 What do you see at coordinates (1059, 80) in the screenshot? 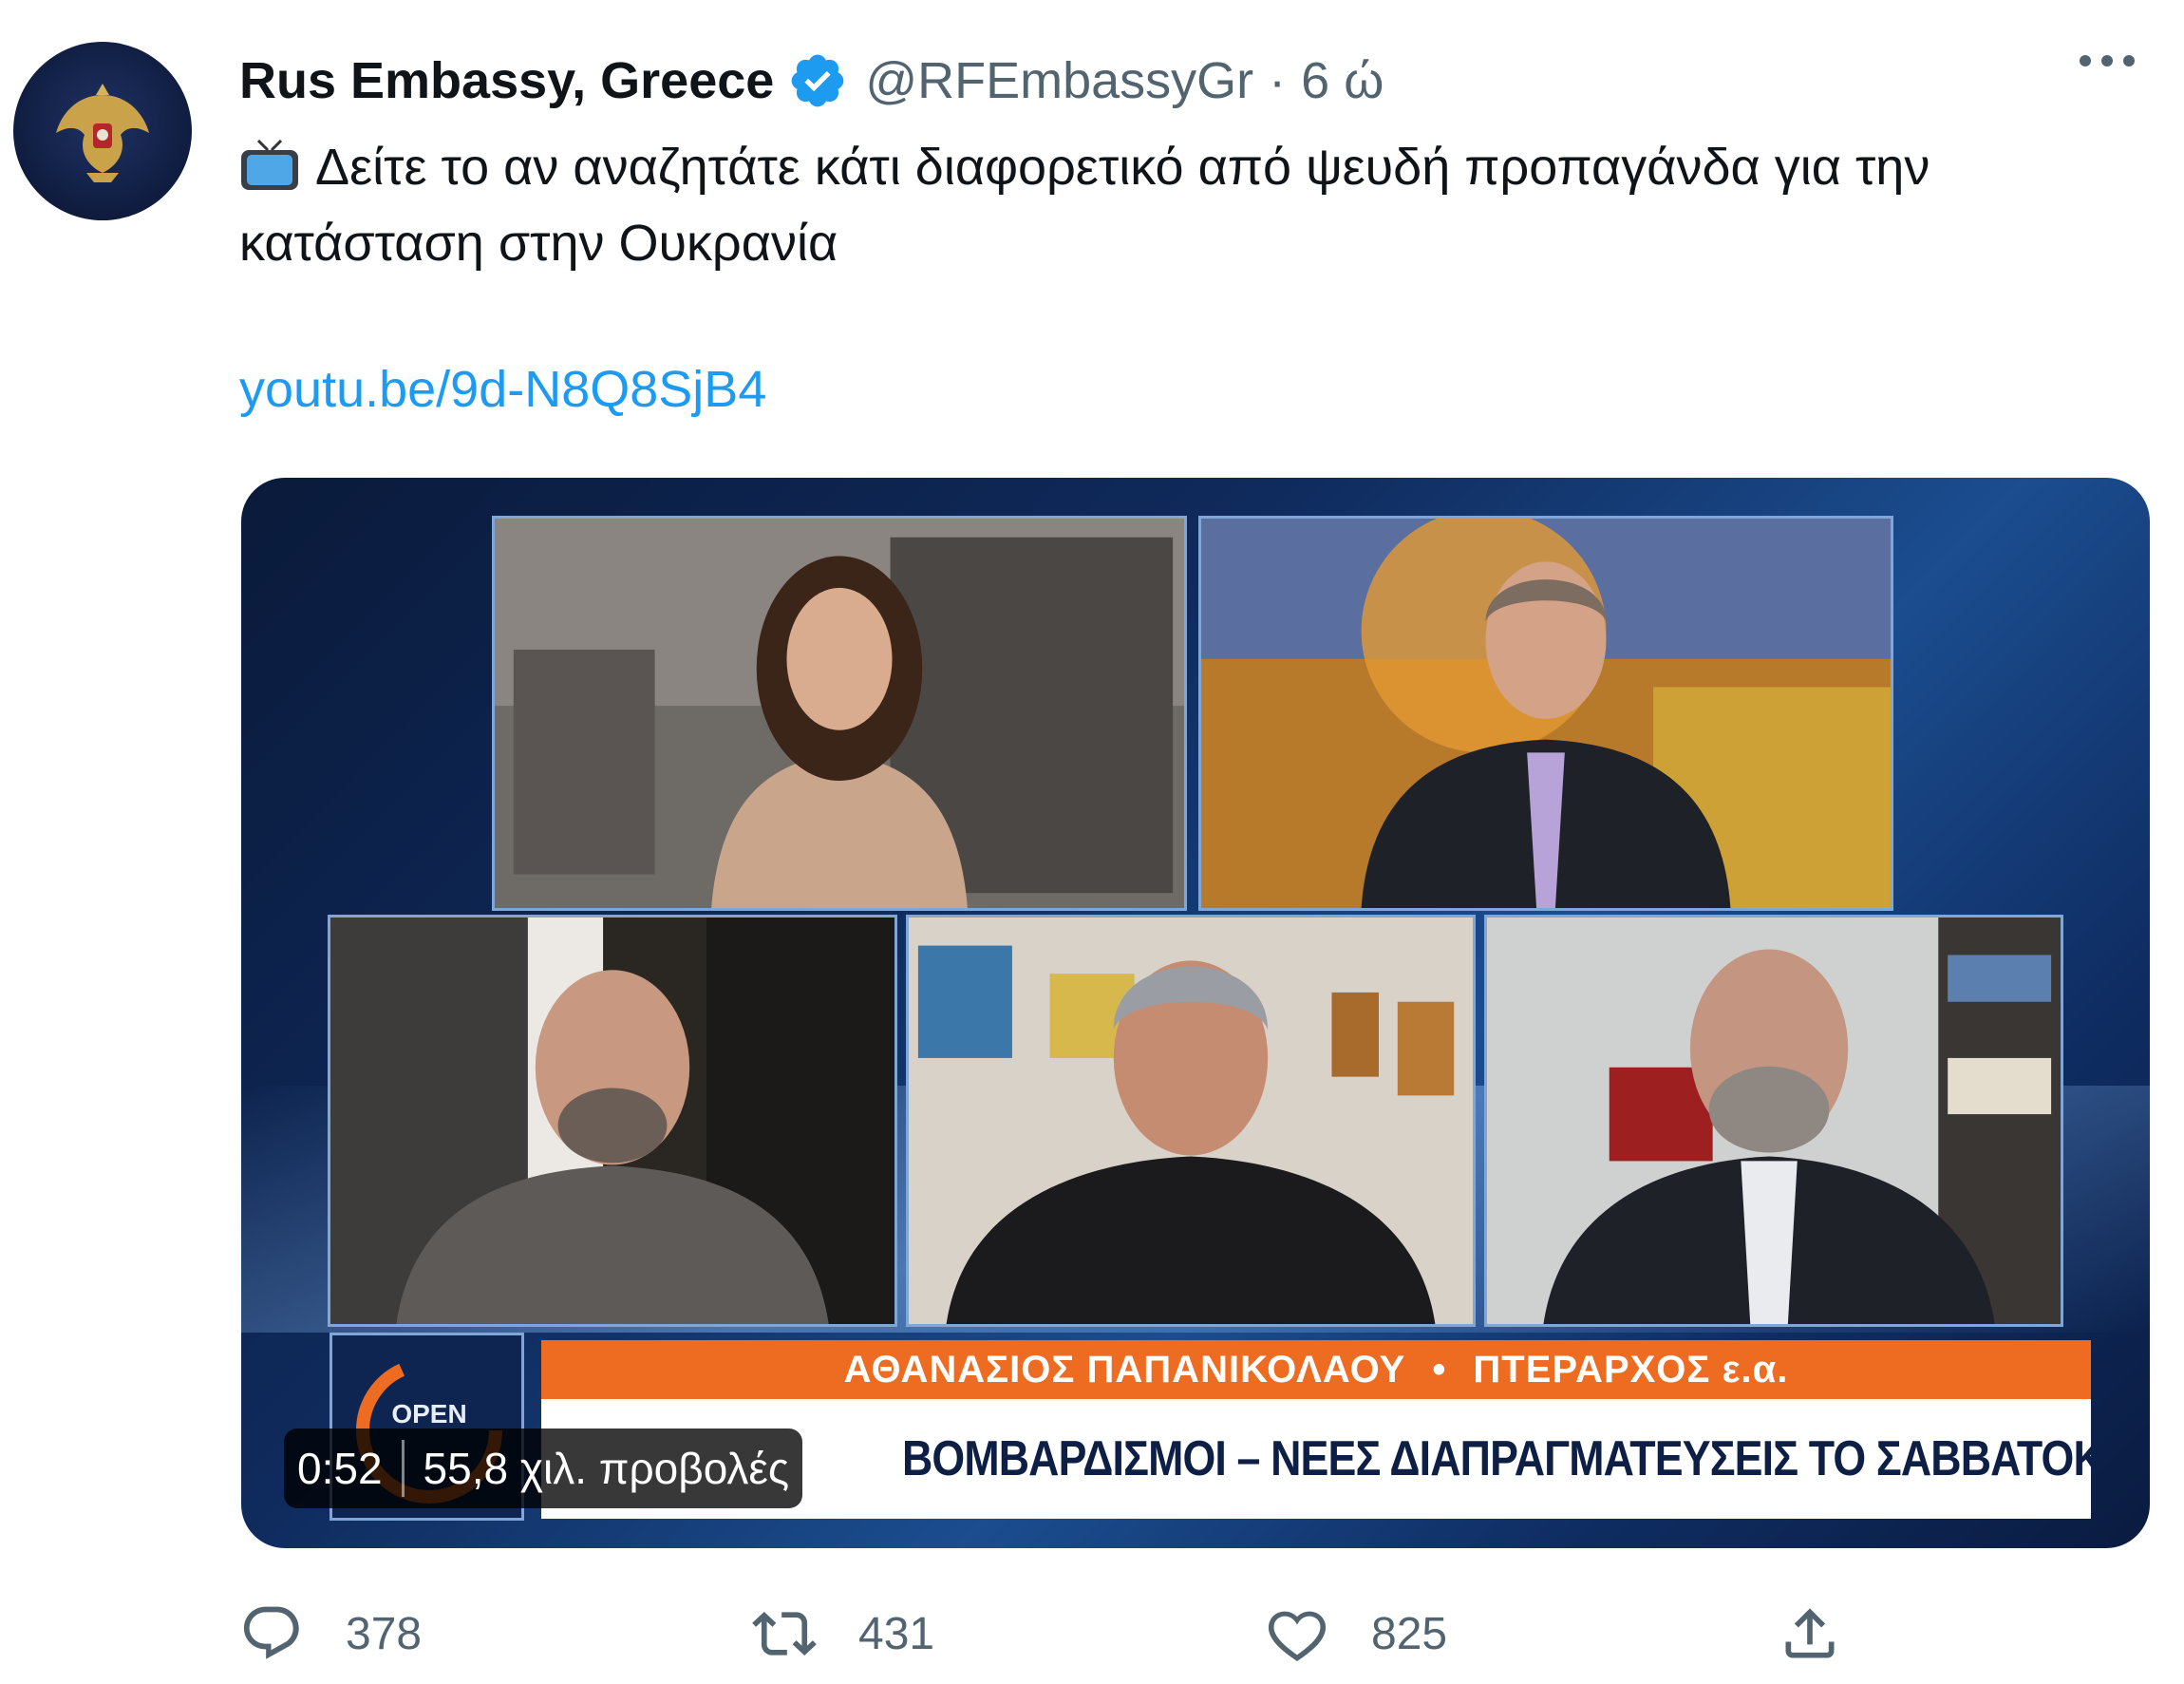
I see `author-handle: @RFEmbassyGr` at bounding box center [1059, 80].